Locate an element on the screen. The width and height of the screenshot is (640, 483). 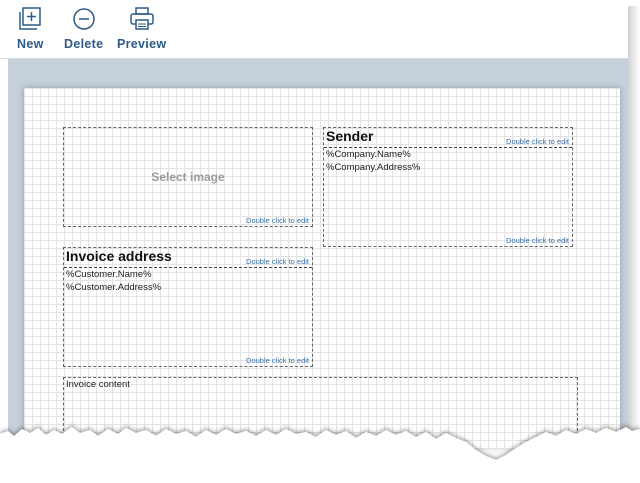
sender-company-address: %Company.Address% is located at coordinates (373, 167).